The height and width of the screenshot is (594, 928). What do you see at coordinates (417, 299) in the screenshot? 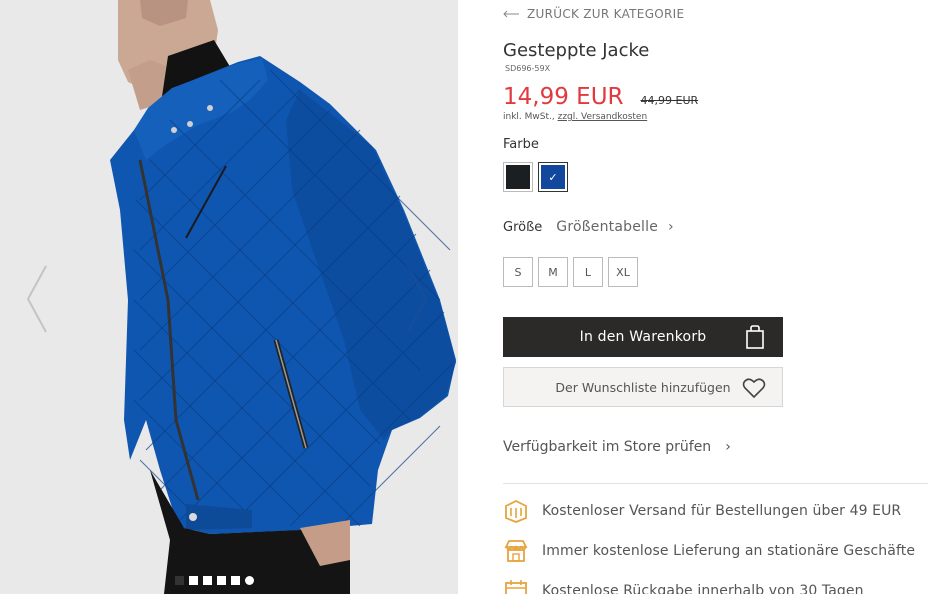
I see `chevron-right-icon` at bounding box center [417, 299].